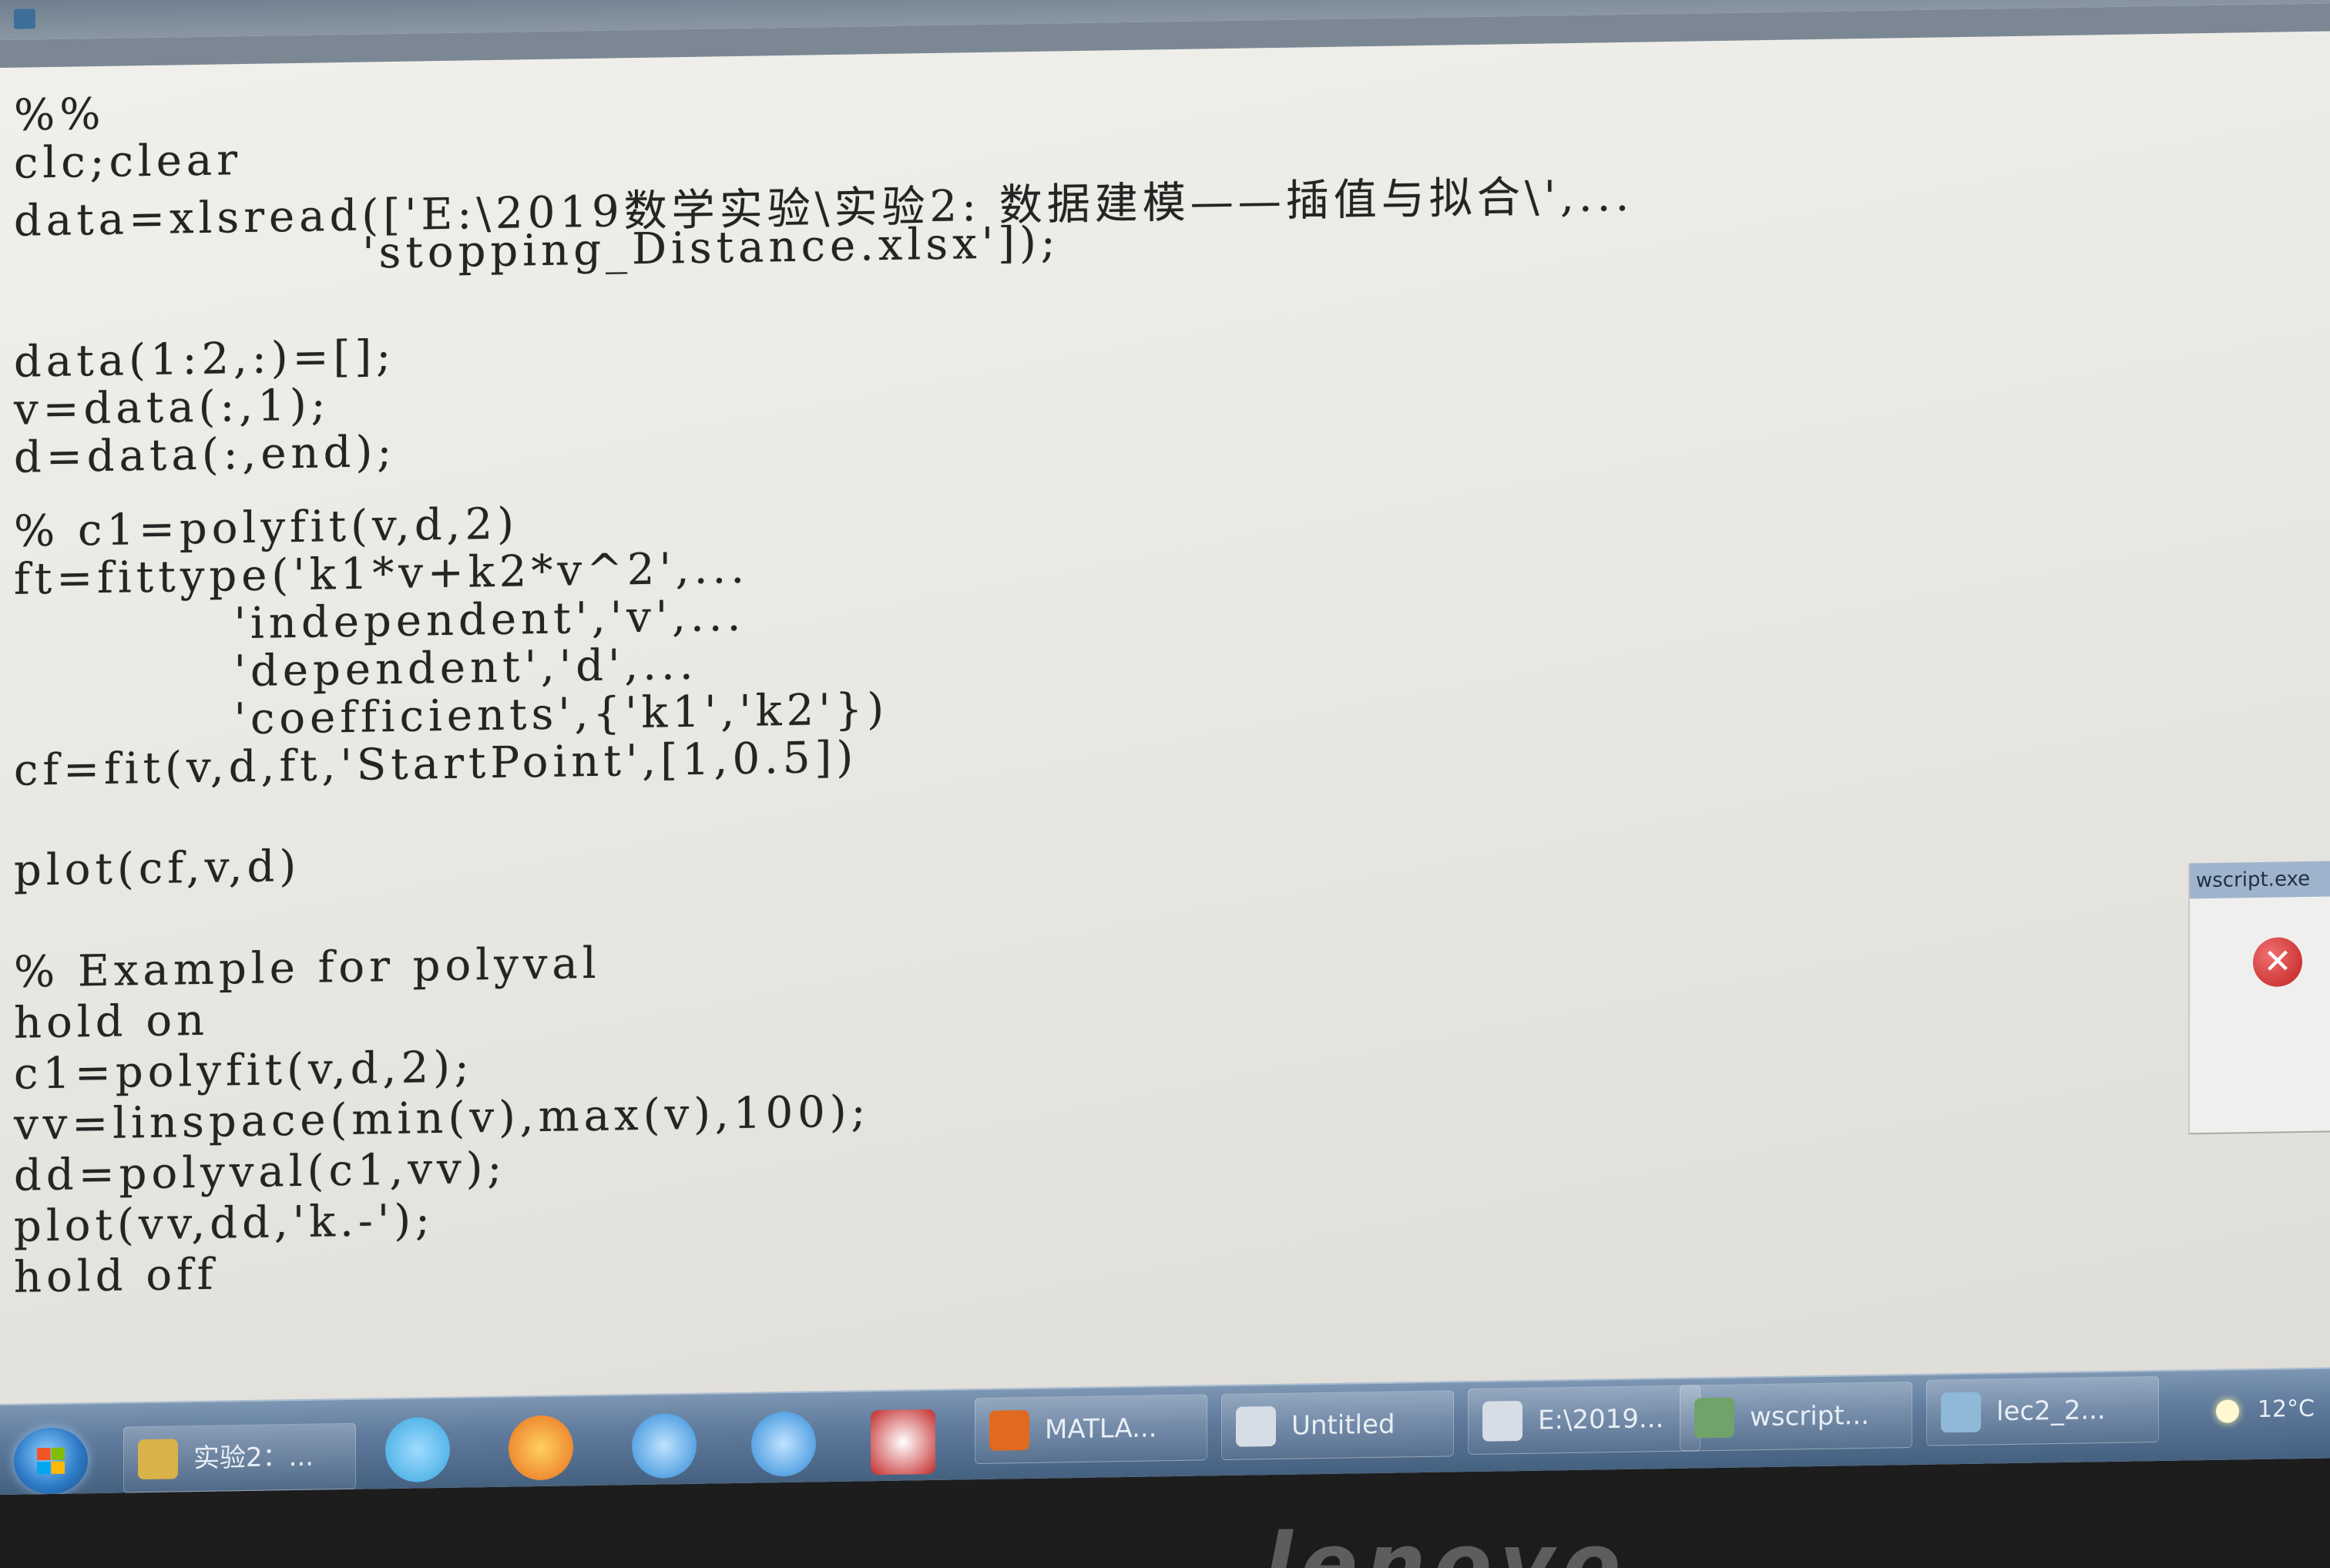 The image size is (2330, 1568). What do you see at coordinates (2259, 998) in the screenshot?
I see `wscript-popup: wscript.exe ✕` at bounding box center [2259, 998].